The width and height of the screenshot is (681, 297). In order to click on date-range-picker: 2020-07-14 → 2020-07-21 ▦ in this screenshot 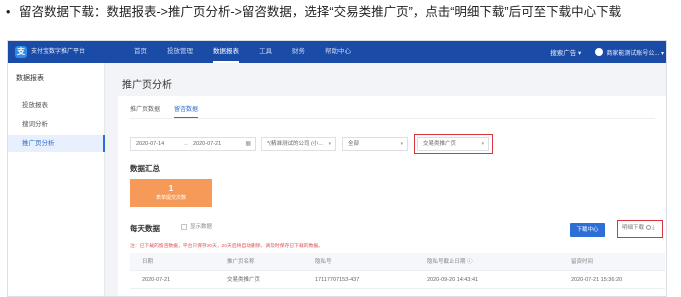, I will do `click(193, 144)`.